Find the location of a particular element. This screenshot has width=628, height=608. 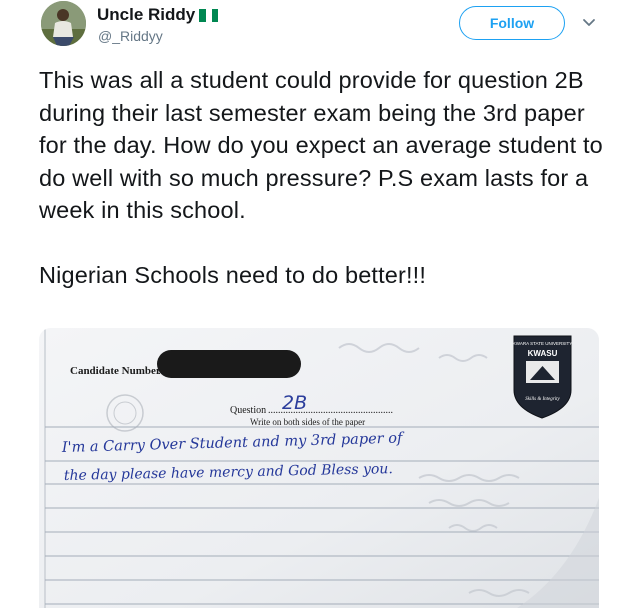

candidate-number-label: Candidate Number is located at coordinates (115, 371).